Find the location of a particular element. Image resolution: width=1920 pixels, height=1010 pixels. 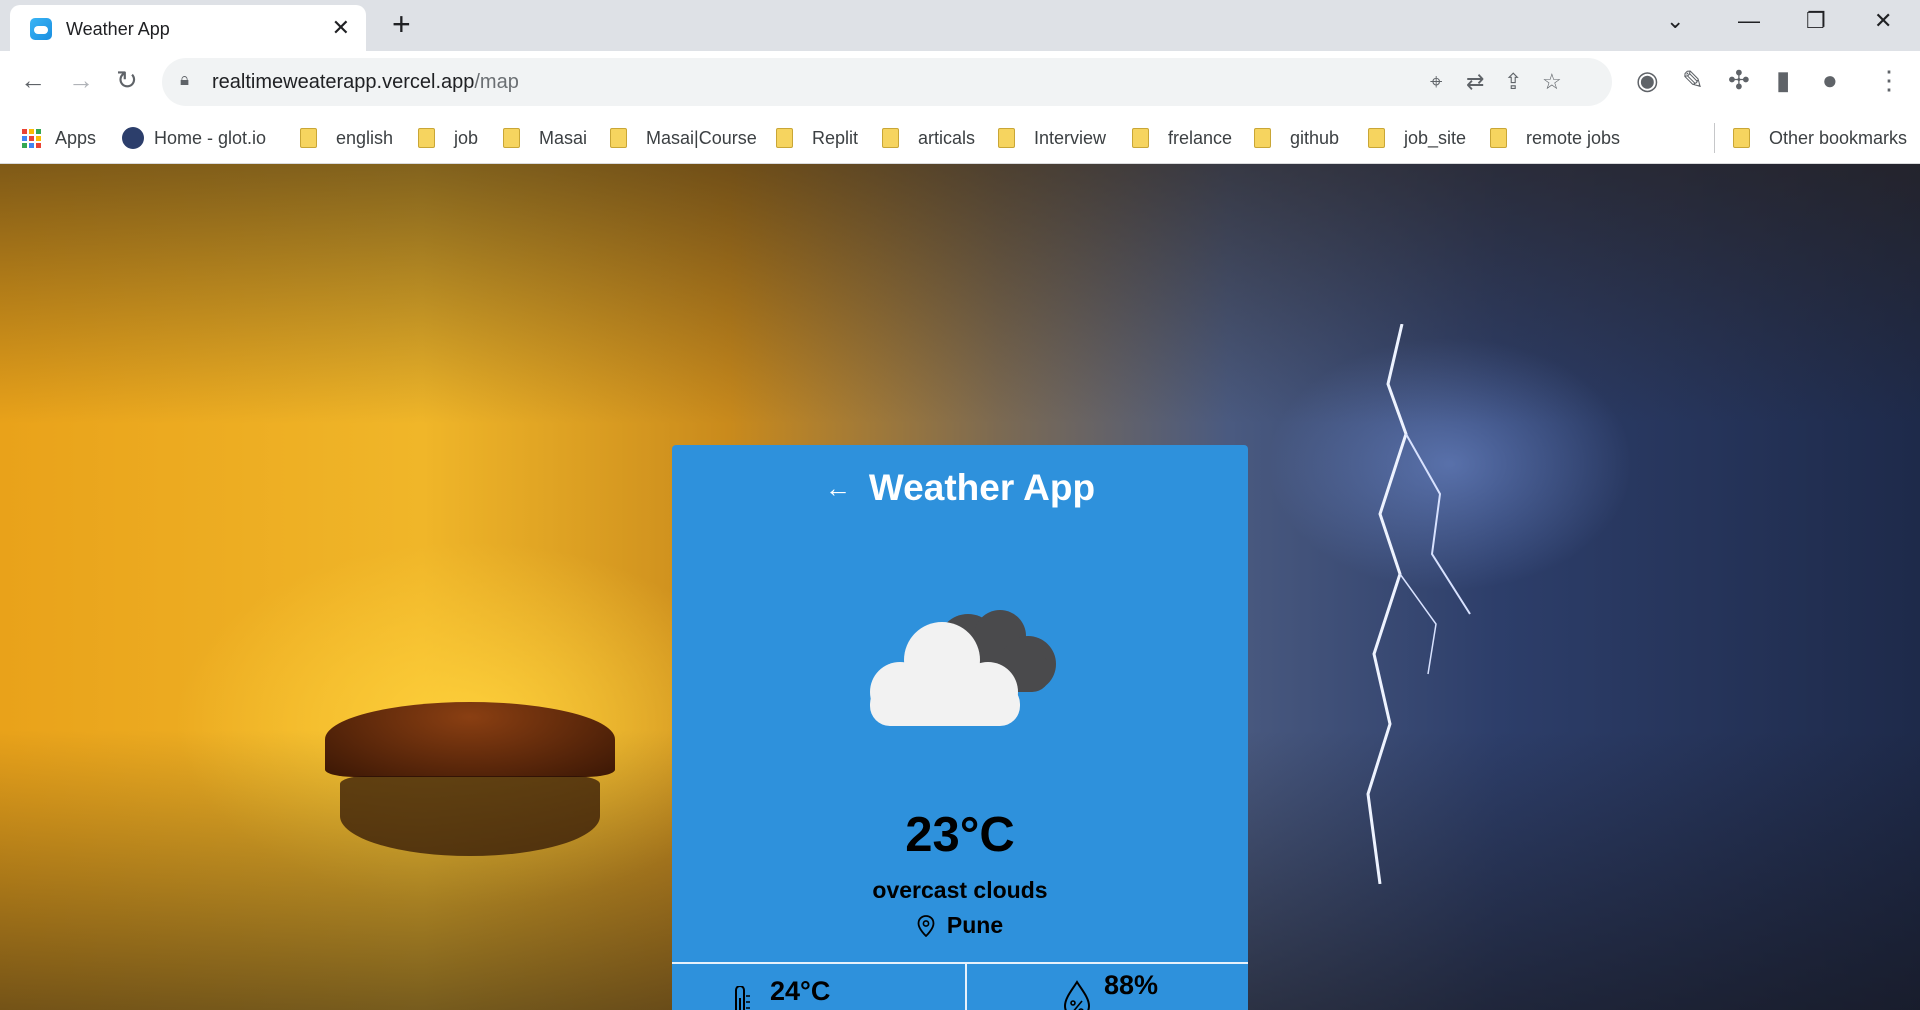

share-icon: ⇪ is located at coordinates (1513, 82).